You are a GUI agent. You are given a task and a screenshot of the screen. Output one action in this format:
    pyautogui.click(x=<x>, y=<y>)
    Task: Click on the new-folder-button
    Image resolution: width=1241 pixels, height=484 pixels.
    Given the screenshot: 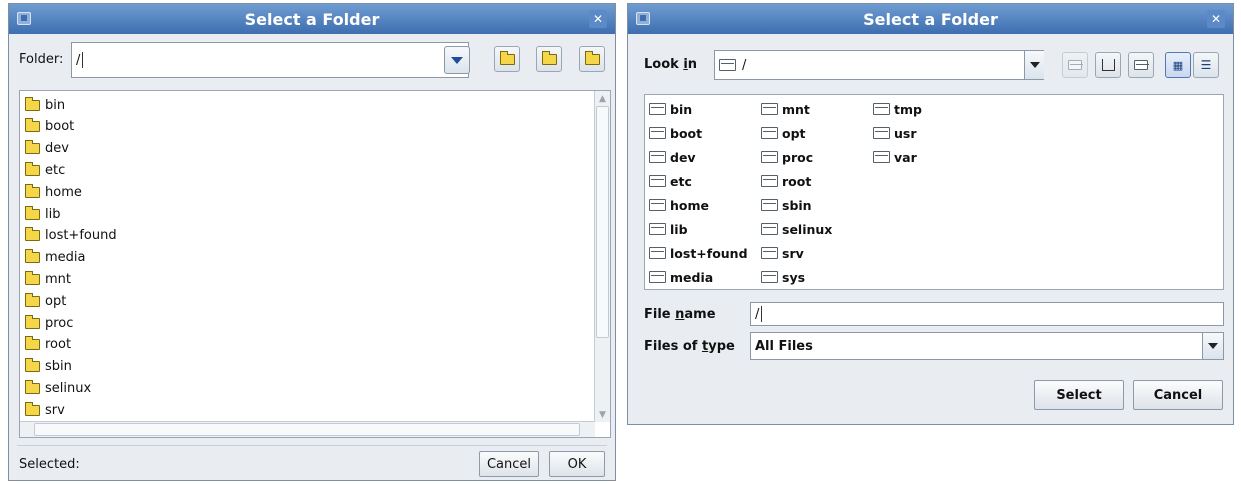 What is the action you would take?
    pyautogui.click(x=592, y=59)
    